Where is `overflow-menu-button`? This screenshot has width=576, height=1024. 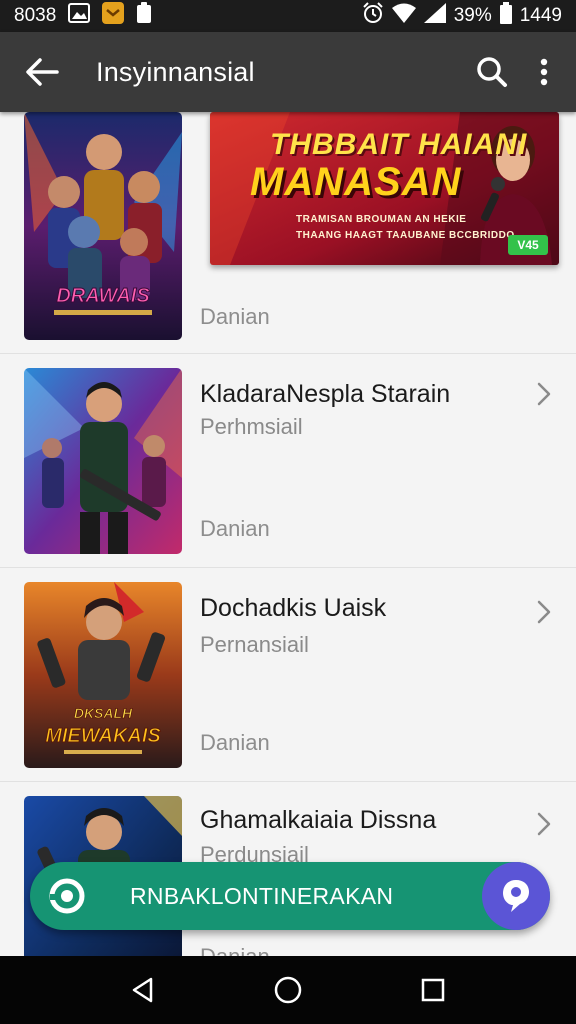
overflow-menu-button is located at coordinates (544, 72).